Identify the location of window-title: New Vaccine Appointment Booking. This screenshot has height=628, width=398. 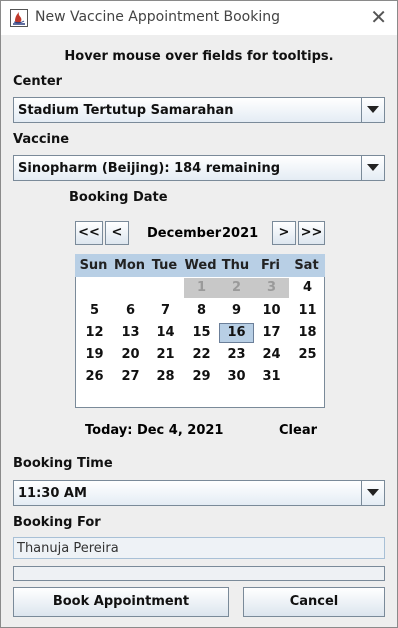
(157, 17).